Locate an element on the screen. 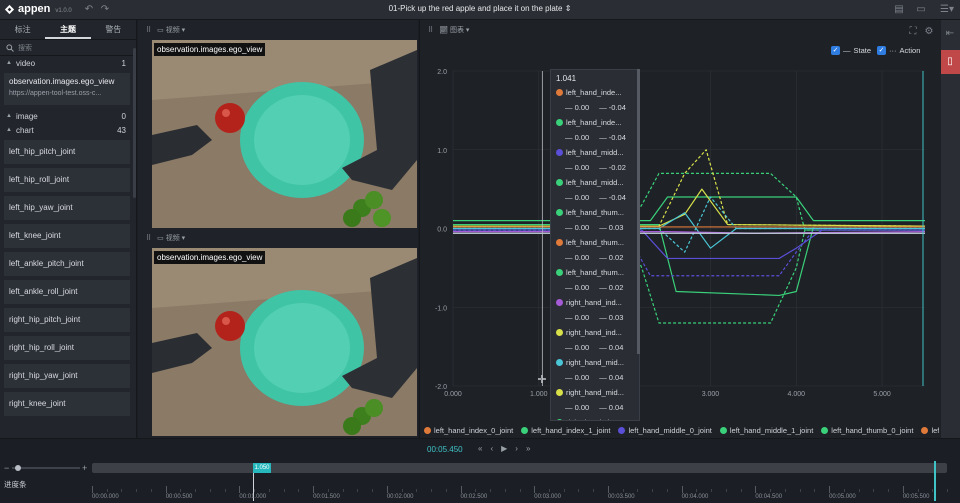 The width and height of the screenshot is (960, 503). legend-item: left_ is located at coordinates (930, 430).